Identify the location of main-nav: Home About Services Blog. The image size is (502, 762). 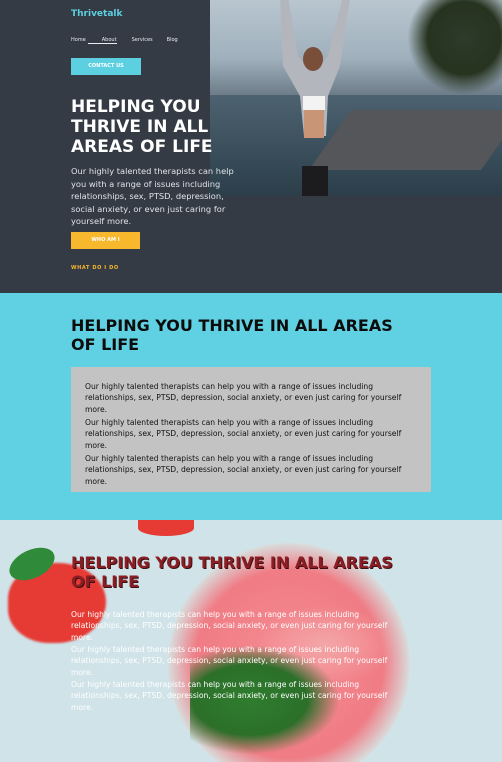
(124, 40).